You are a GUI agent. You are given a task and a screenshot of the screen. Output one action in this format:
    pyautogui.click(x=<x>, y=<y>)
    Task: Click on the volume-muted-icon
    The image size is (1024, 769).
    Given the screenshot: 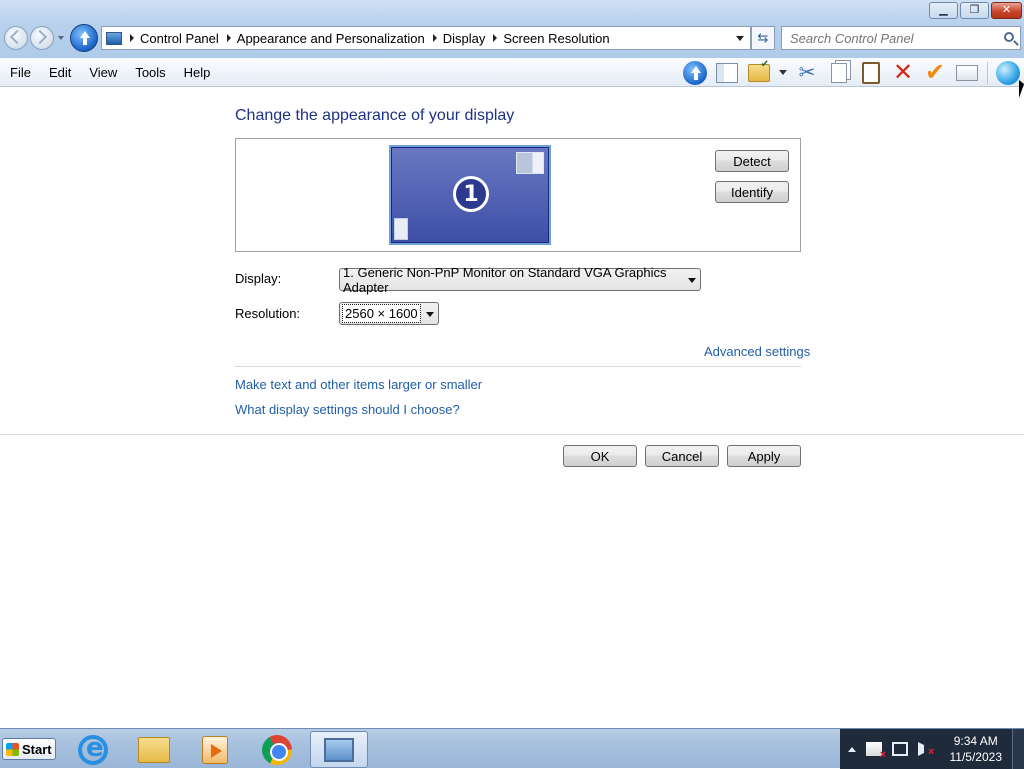 What is the action you would take?
    pyautogui.click(x=926, y=750)
    